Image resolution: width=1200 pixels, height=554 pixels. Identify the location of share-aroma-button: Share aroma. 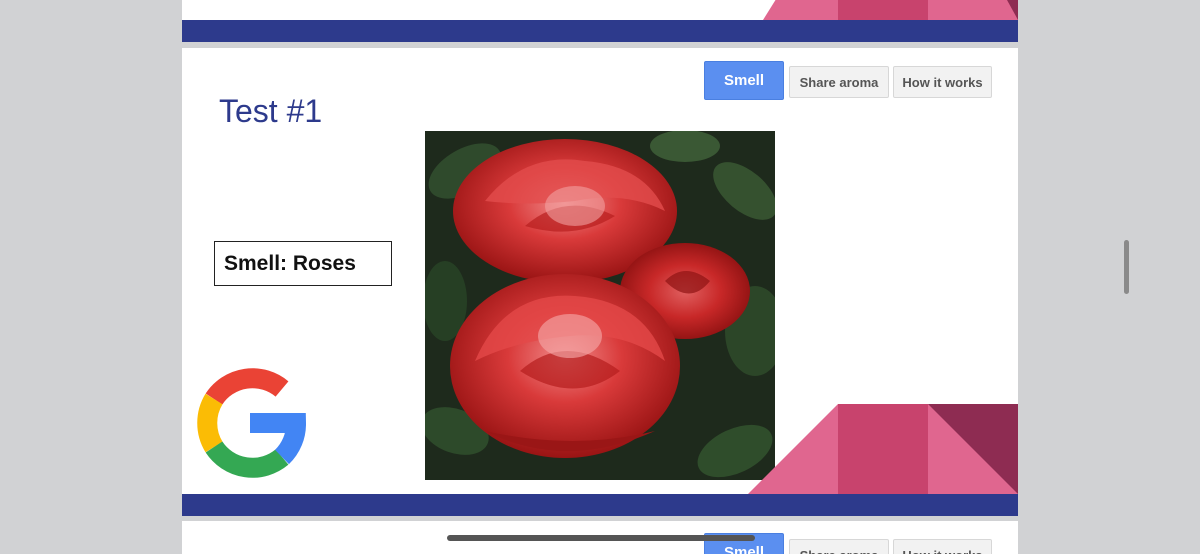
(839, 82).